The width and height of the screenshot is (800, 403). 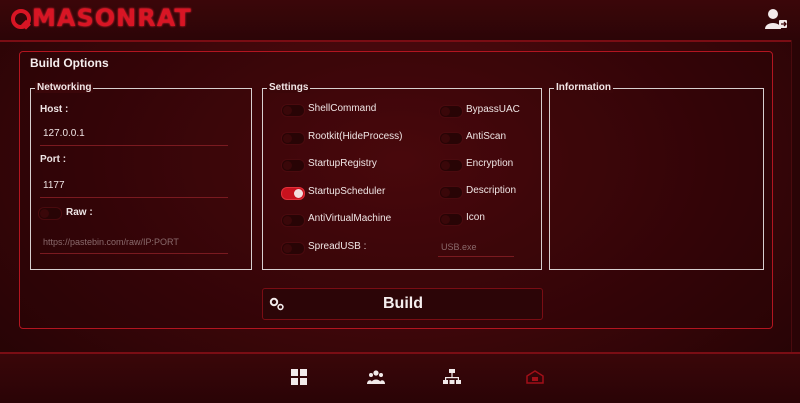 What do you see at coordinates (293, 165) in the screenshot?
I see `toggle-startupregistry` at bounding box center [293, 165].